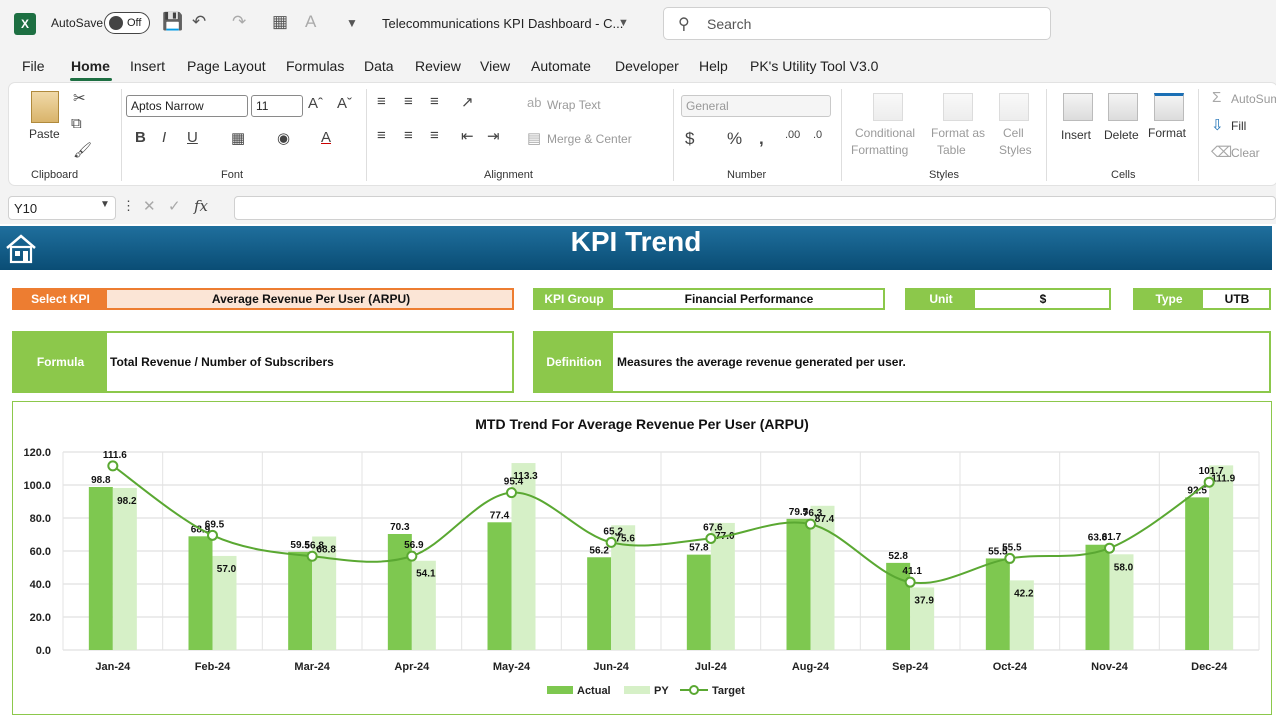 The image size is (1276, 720). Describe the element at coordinates (438, 66) in the screenshot. I see `tab-review: Review` at that location.